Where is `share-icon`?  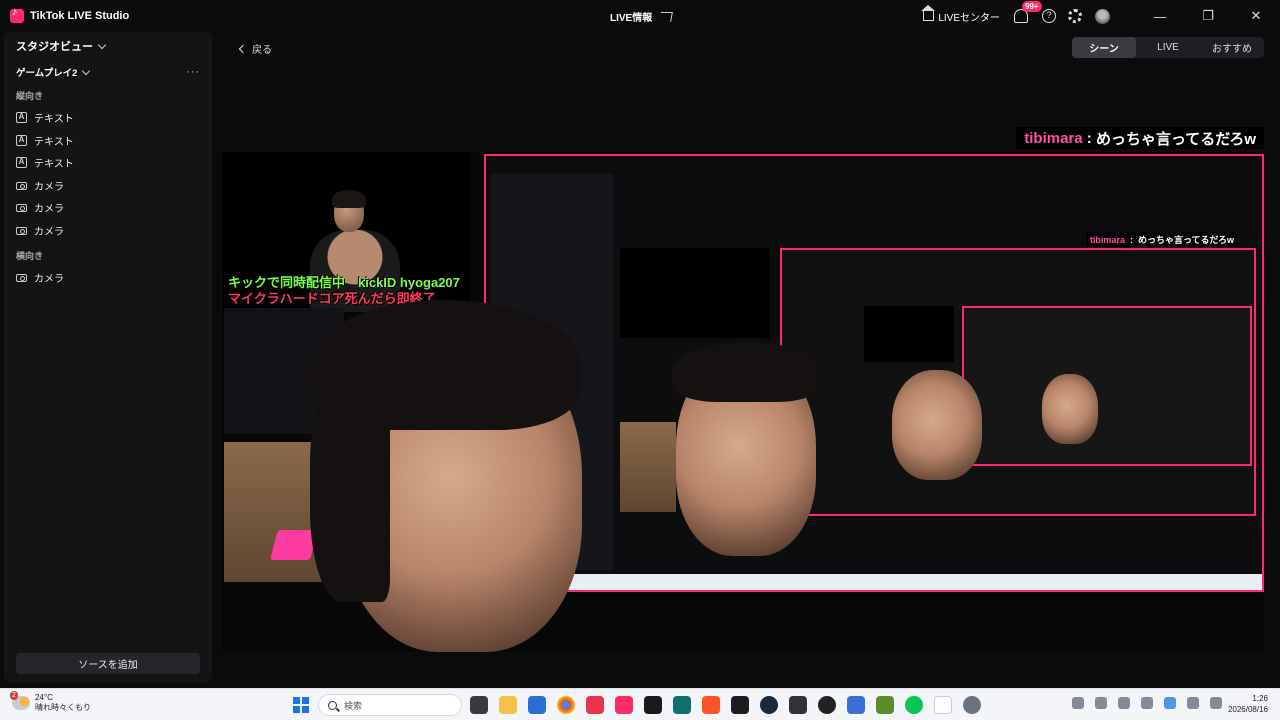
share-icon is located at coordinates (666, 16).